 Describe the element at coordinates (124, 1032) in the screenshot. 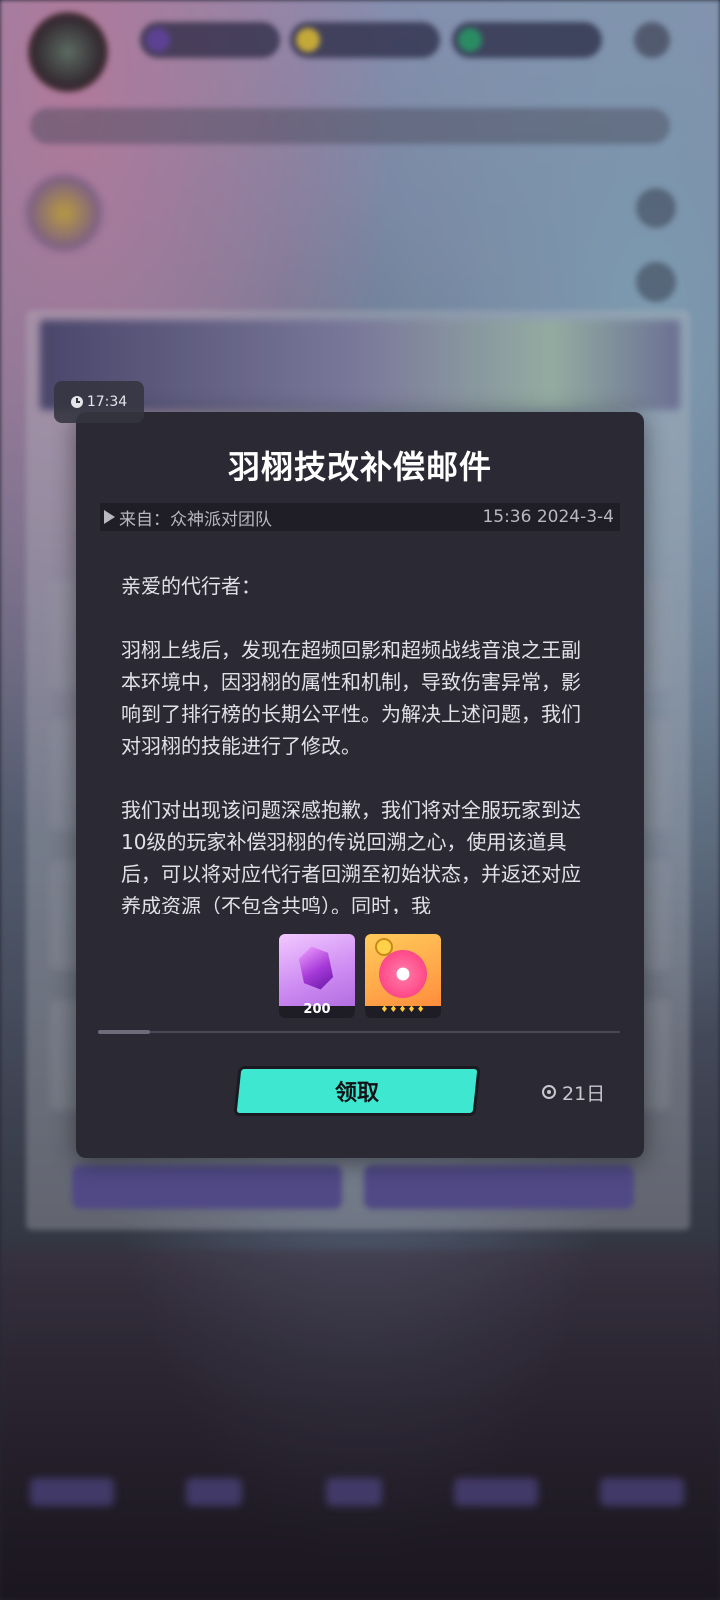

I see `scroll-progress-fill` at that location.